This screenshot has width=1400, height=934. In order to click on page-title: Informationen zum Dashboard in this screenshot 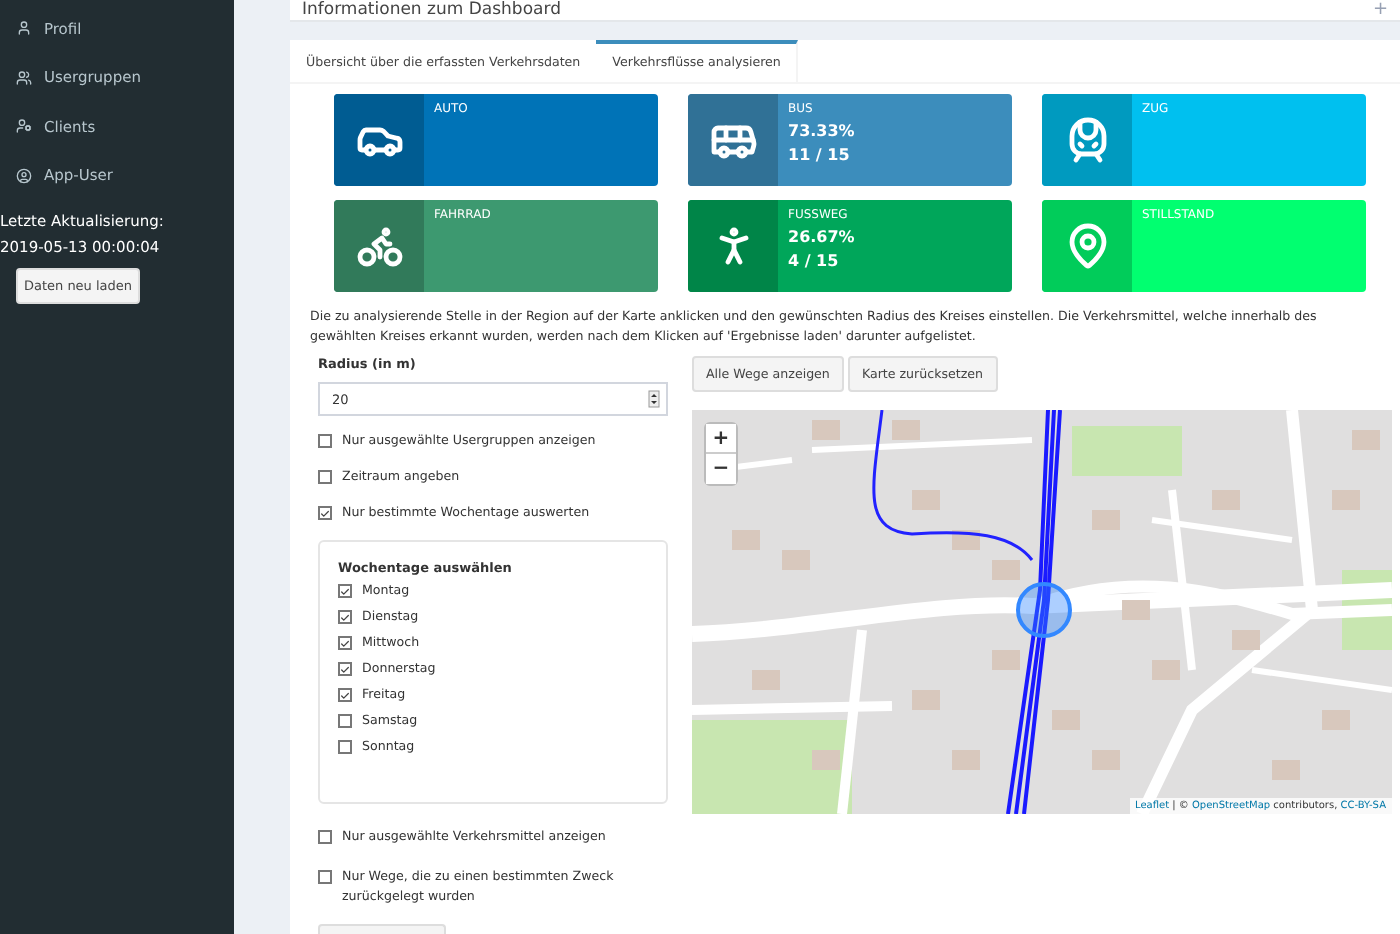, I will do `click(431, 10)`.